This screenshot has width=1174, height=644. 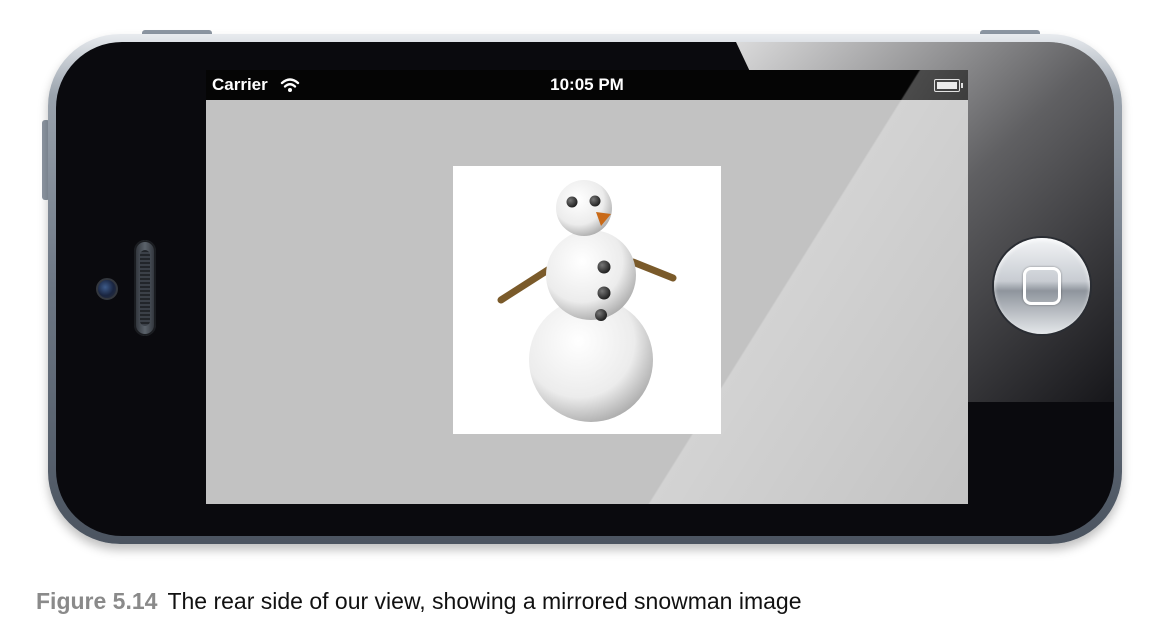 I want to click on left-eye, so click(x=572, y=202).